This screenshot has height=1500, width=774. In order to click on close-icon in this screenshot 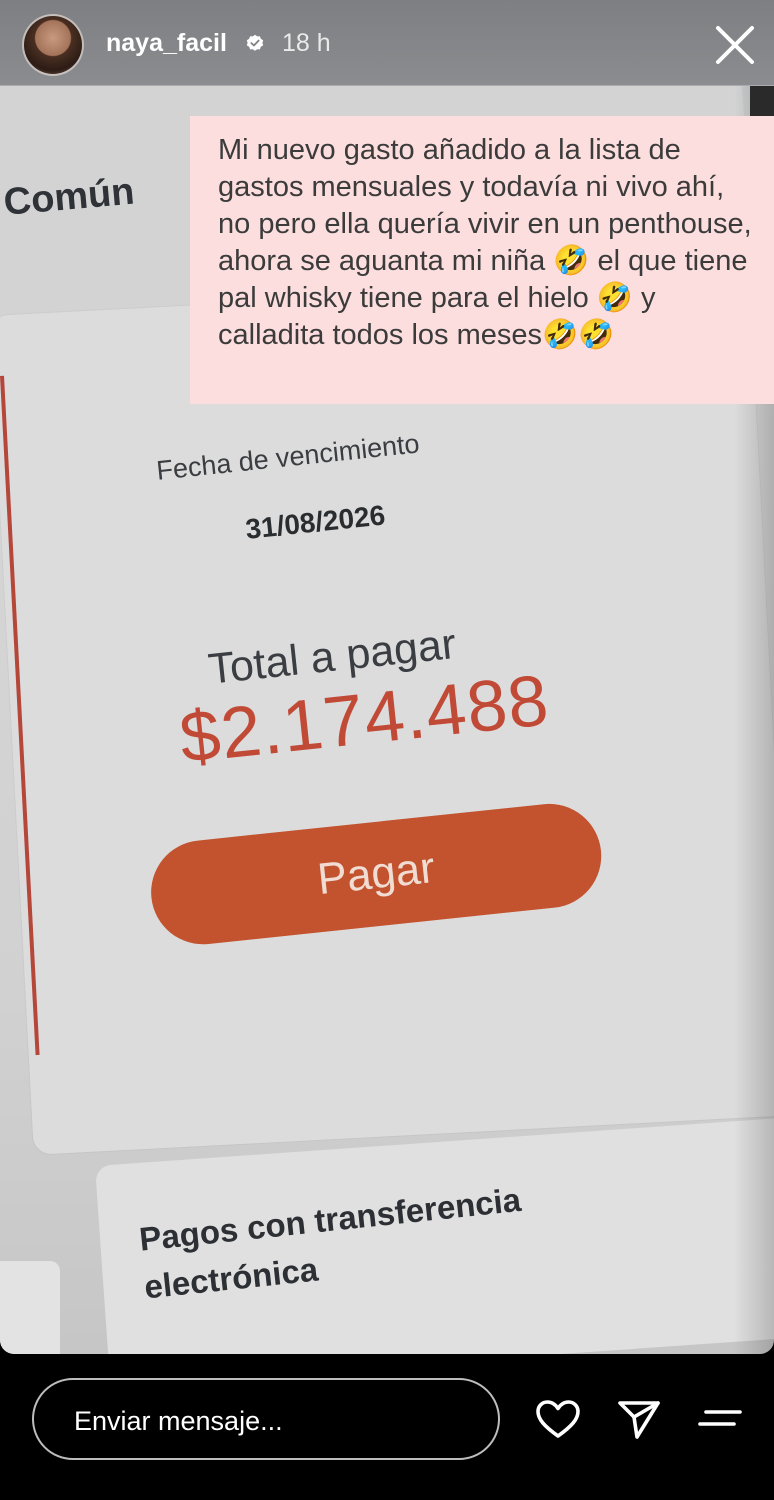, I will do `click(735, 45)`.